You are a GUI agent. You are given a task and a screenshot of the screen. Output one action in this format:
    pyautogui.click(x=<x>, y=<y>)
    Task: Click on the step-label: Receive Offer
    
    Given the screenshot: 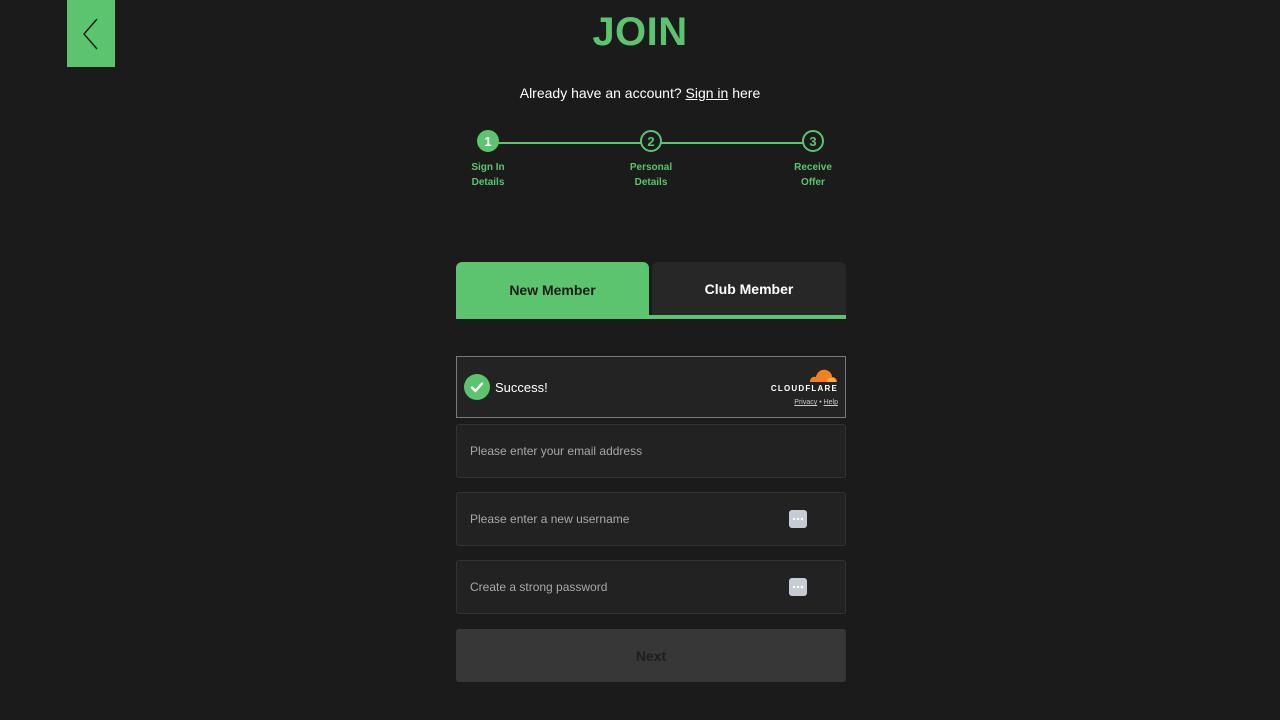 What is the action you would take?
    pyautogui.click(x=813, y=175)
    